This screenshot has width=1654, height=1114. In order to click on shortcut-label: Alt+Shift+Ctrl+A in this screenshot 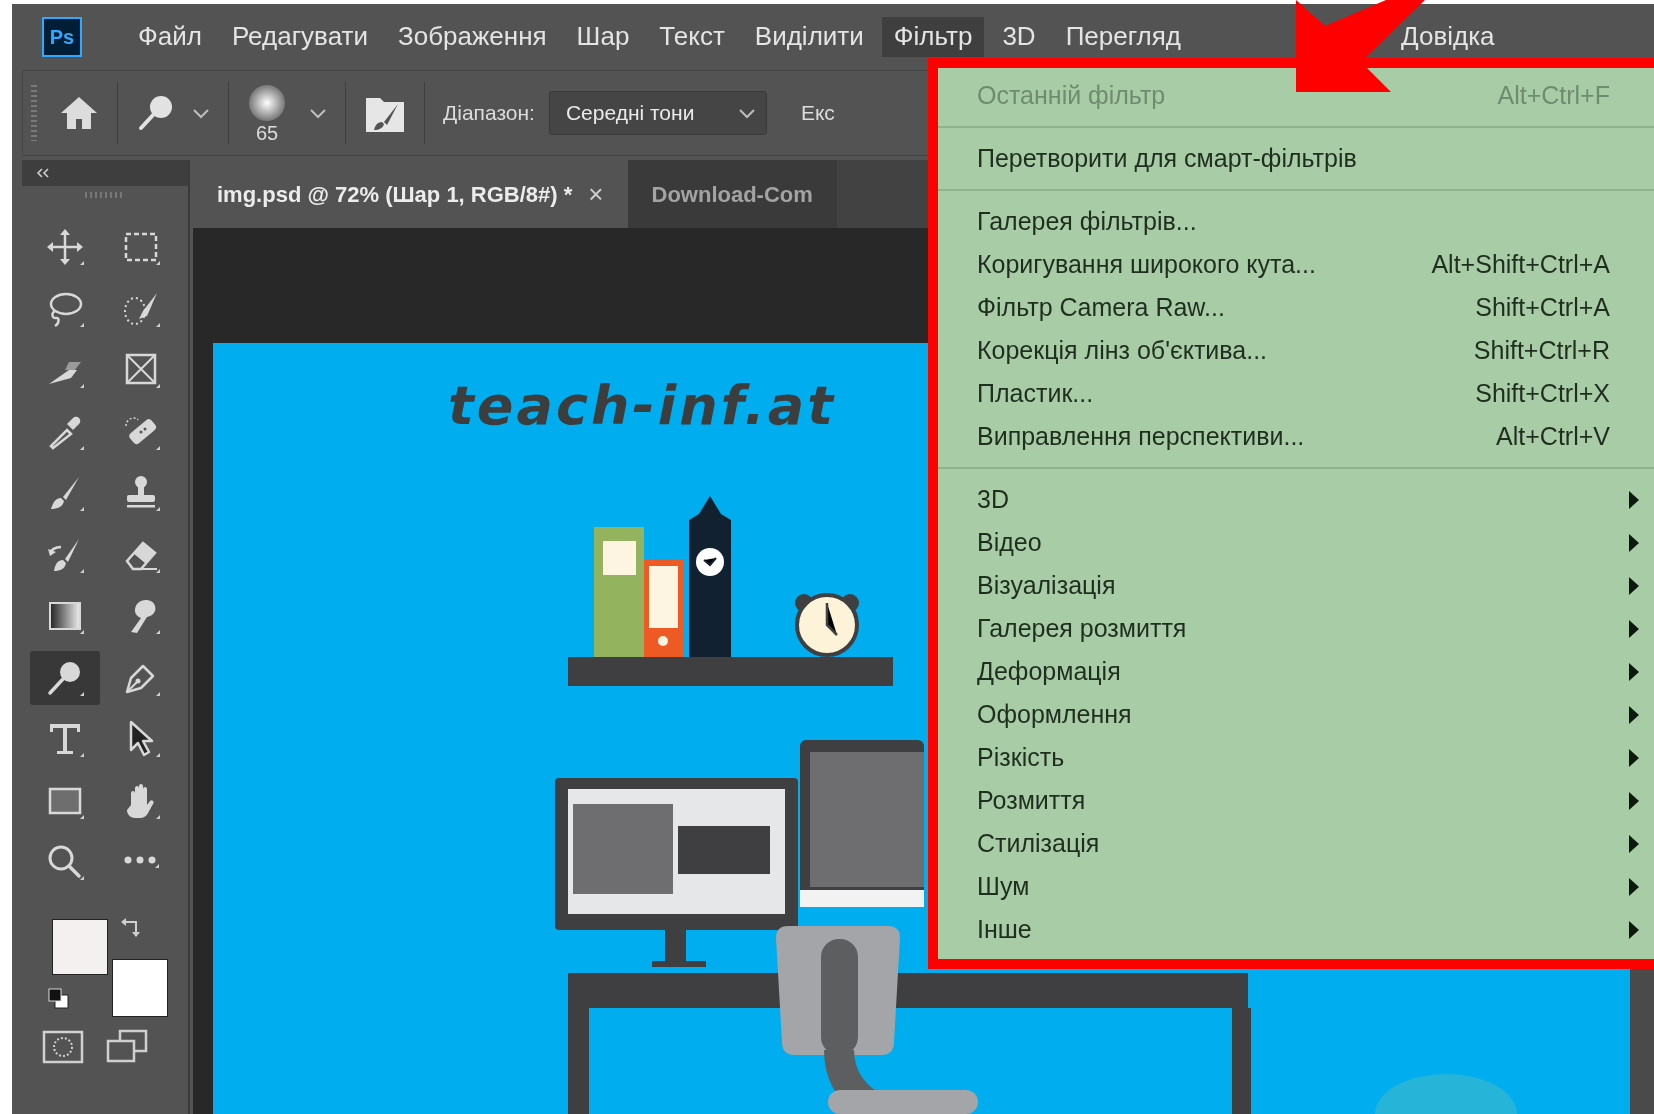, I will do `click(1520, 264)`.